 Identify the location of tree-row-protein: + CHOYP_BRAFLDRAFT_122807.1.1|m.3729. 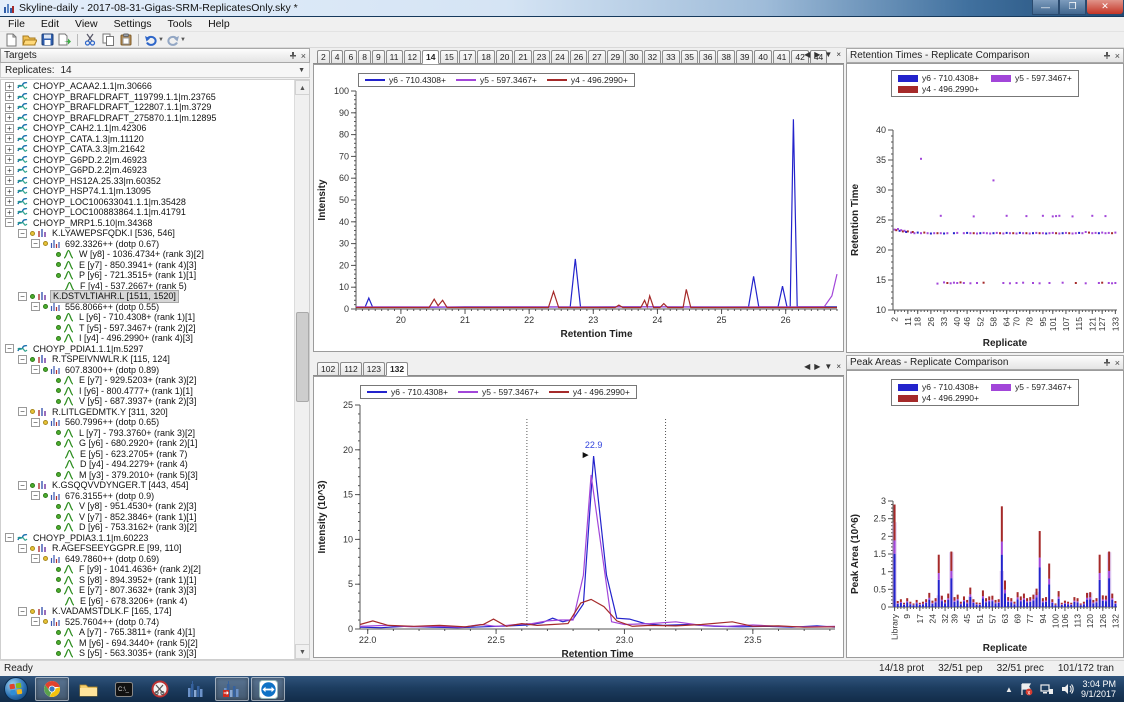
(147, 107).